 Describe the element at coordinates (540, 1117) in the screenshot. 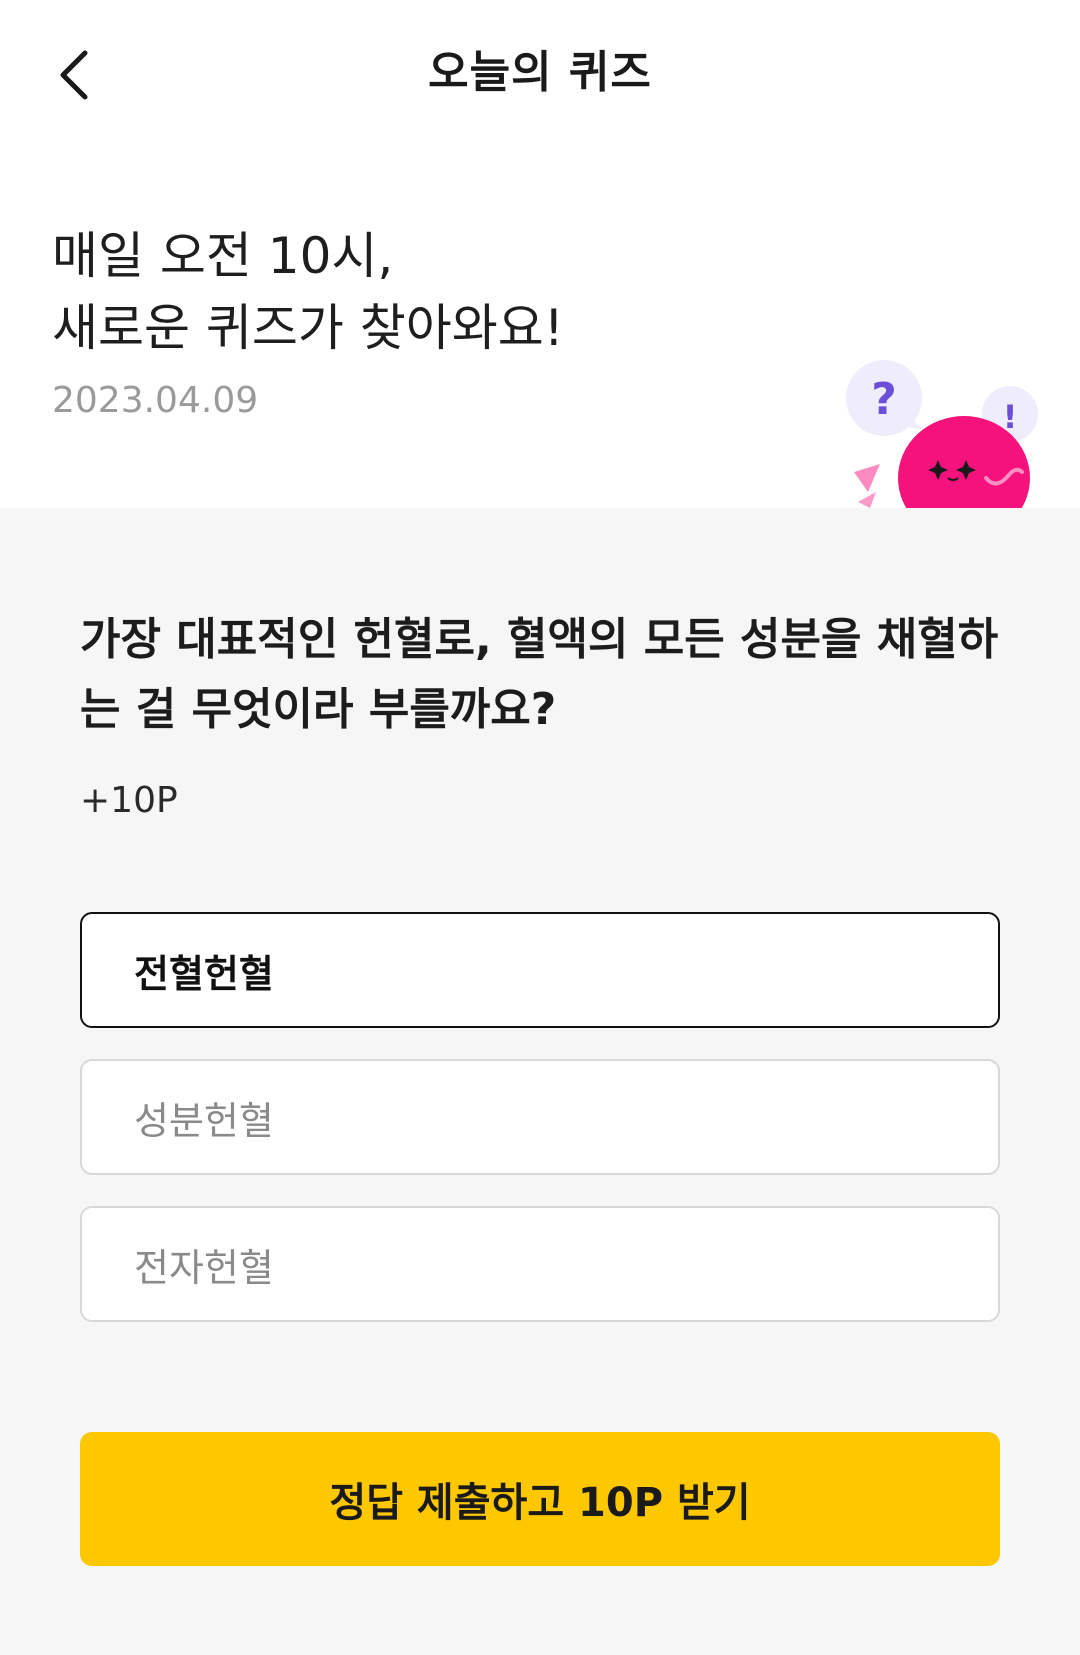

I see `answer-option-2: 성분헌혈` at that location.